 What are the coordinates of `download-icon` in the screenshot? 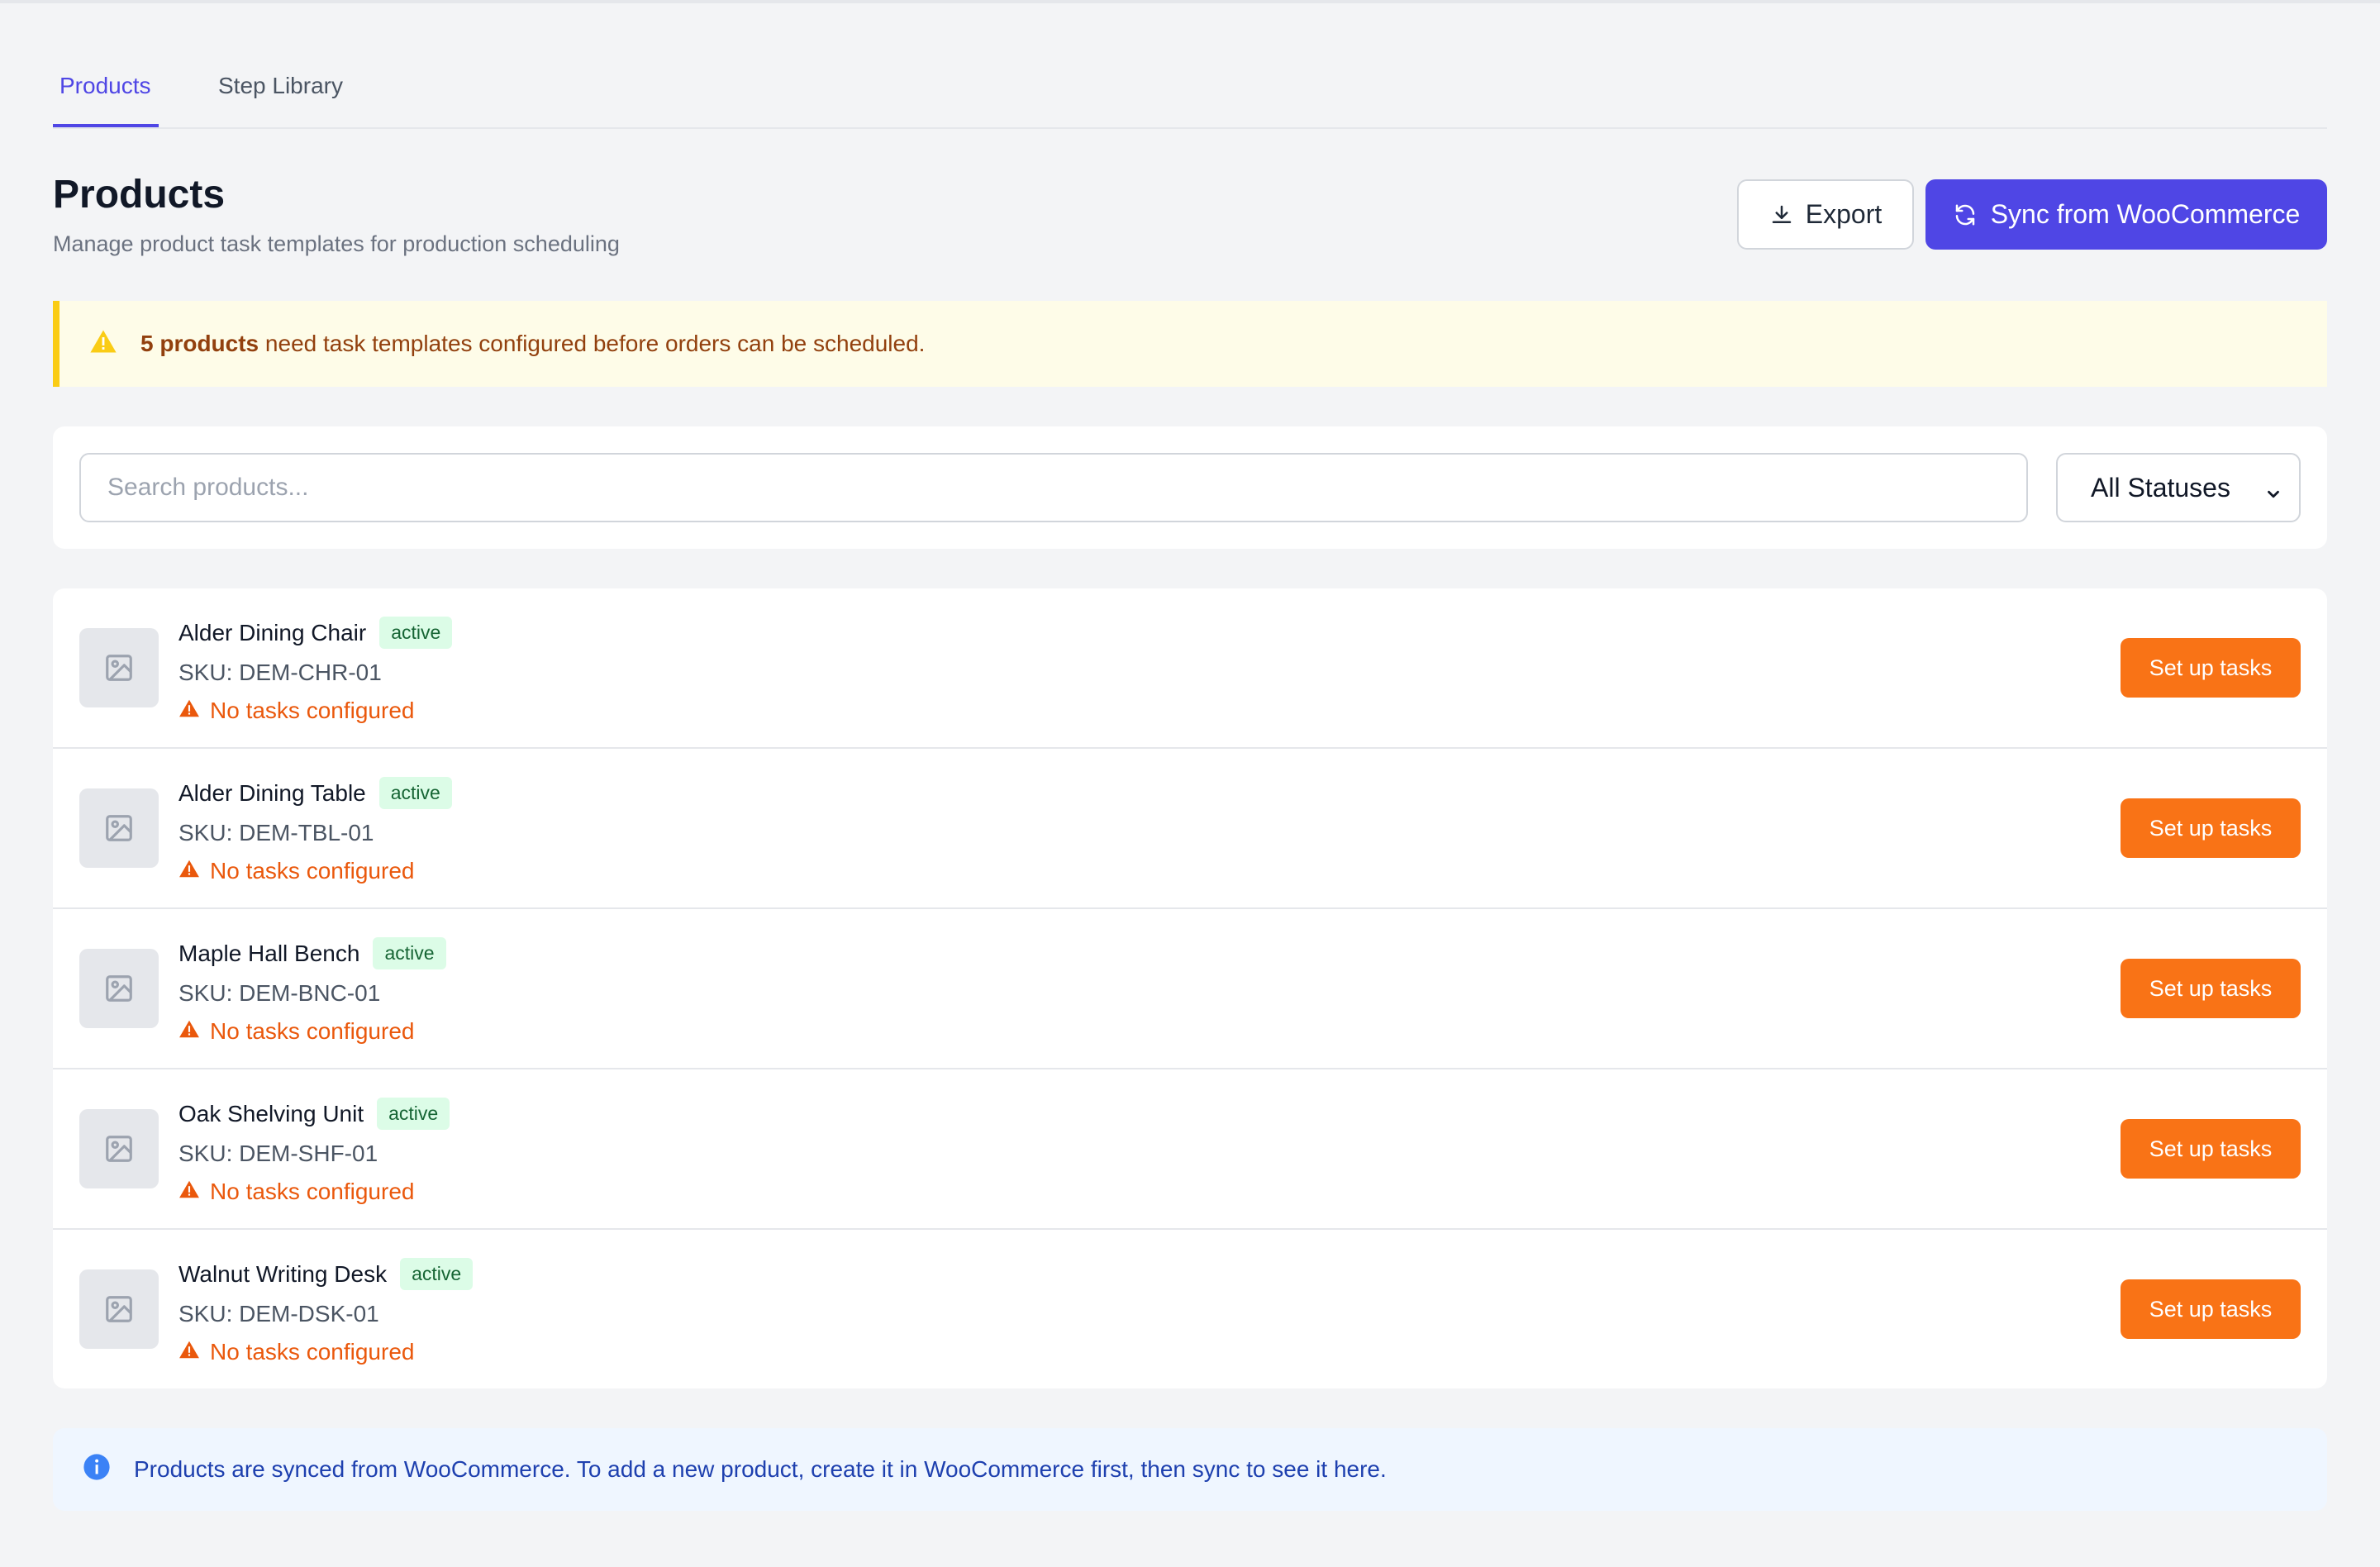 It's located at (1781, 214).